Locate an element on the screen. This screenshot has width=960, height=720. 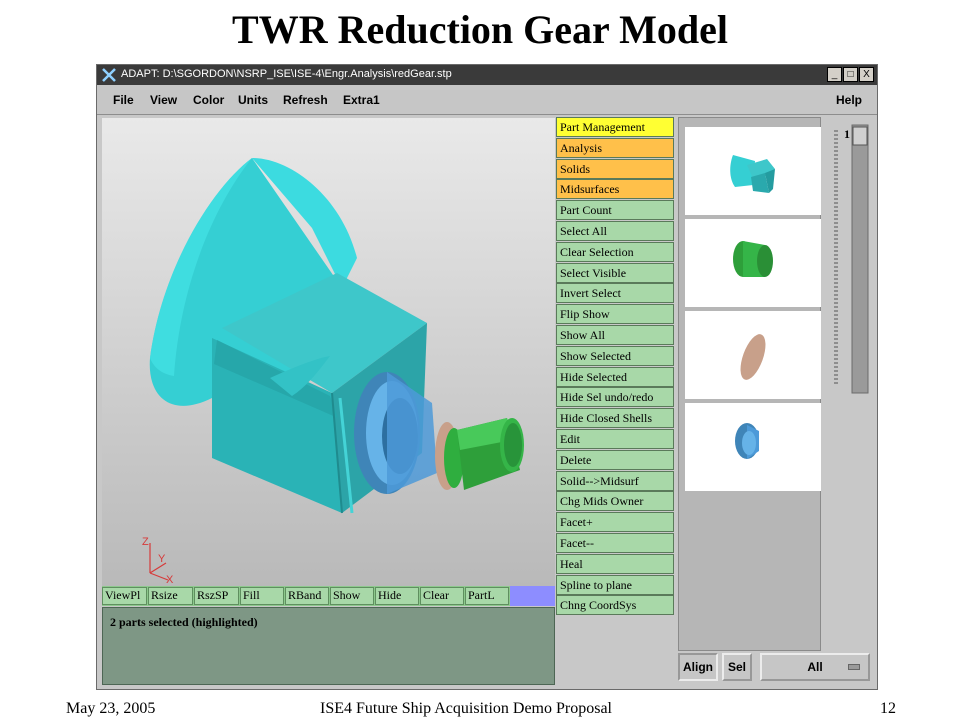
cmd-hide-closed-shells-button: Hide Closed Shells is located at coordinates (615, 418).